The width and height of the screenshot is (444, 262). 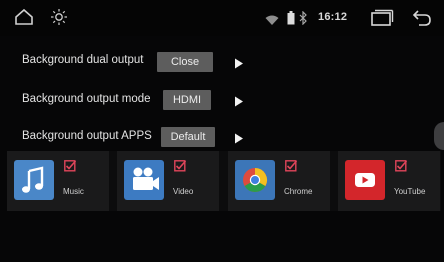 What do you see at coordinates (58, 181) in the screenshot?
I see `app-tile-music: Music` at bounding box center [58, 181].